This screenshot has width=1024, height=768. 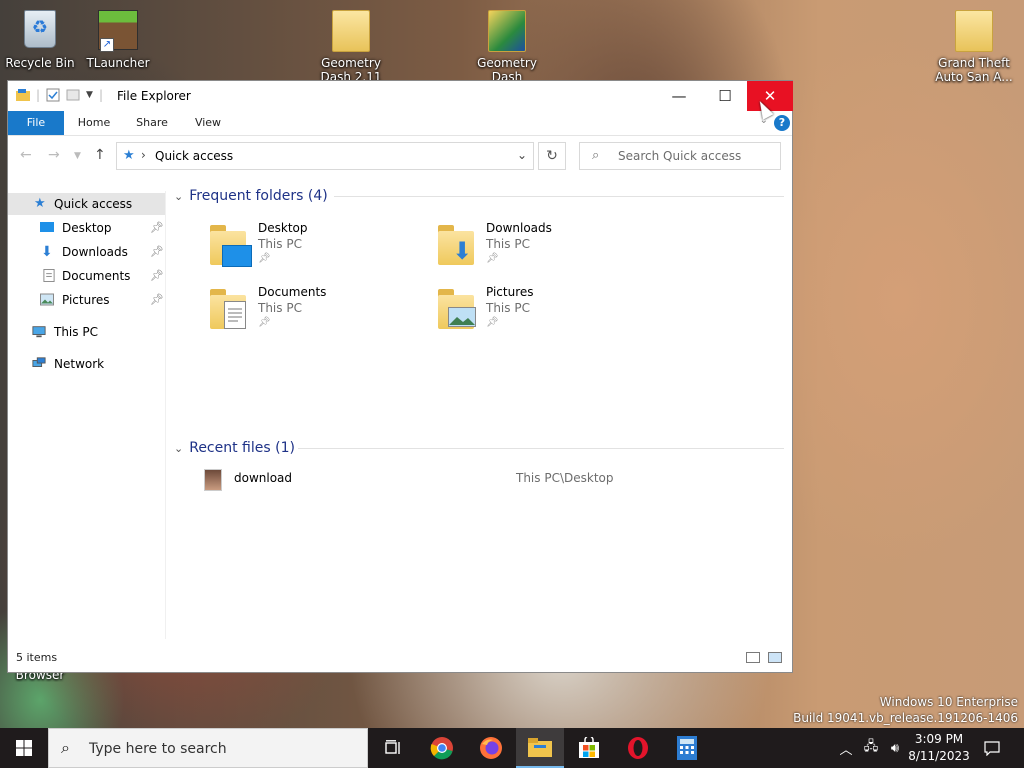 I want to click on nav-item-this-pc: This PC, so click(x=86, y=332).